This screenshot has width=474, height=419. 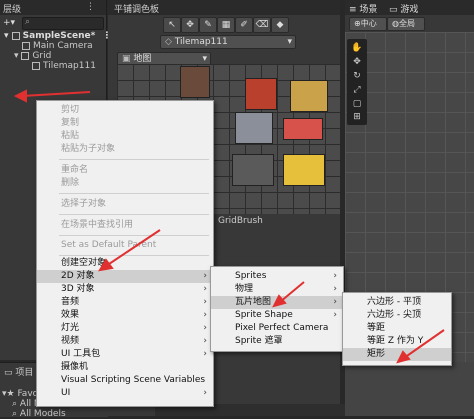 I want to click on tab-game-label: 游戏, so click(x=409, y=10).